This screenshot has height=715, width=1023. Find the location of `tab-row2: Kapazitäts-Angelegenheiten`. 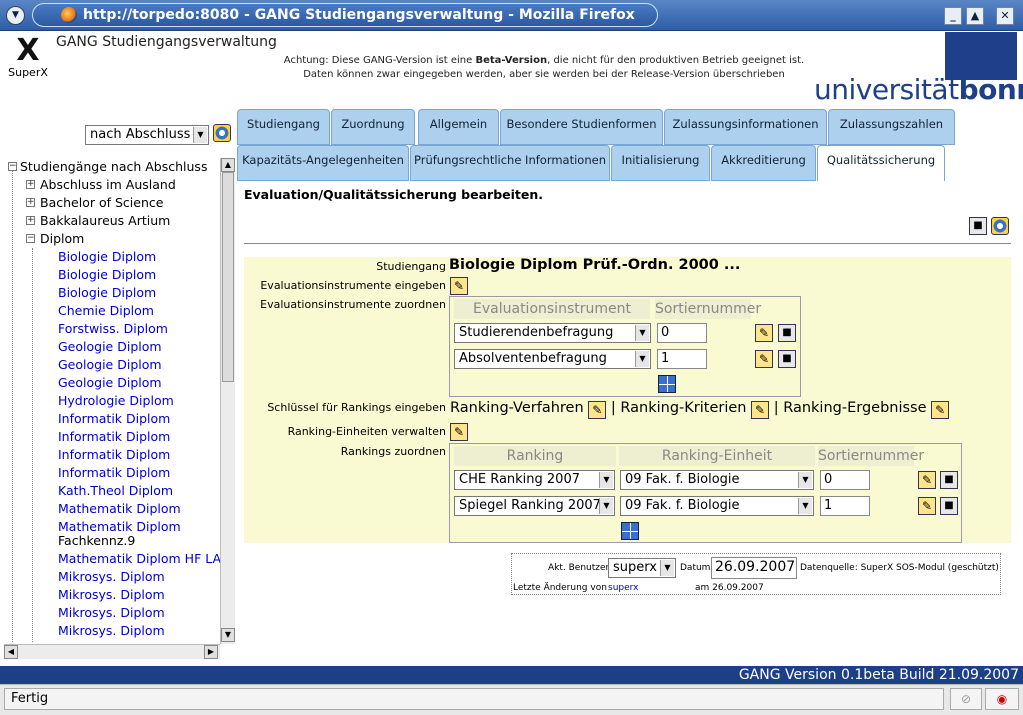

tab-row2: Kapazitäts-Angelegenheiten is located at coordinates (323, 163).